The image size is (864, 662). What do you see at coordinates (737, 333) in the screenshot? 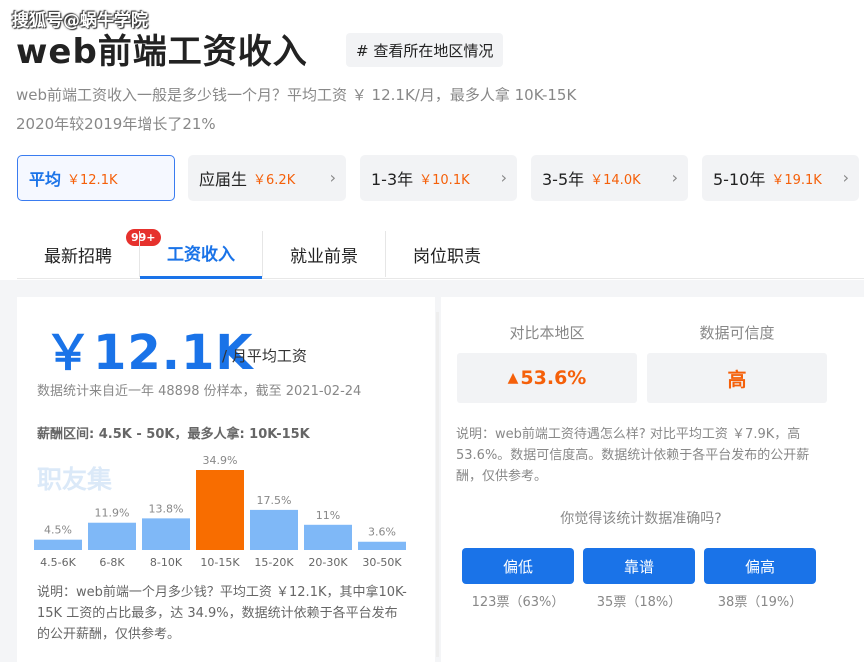
I see `trust-label: 数据可信度` at bounding box center [737, 333].